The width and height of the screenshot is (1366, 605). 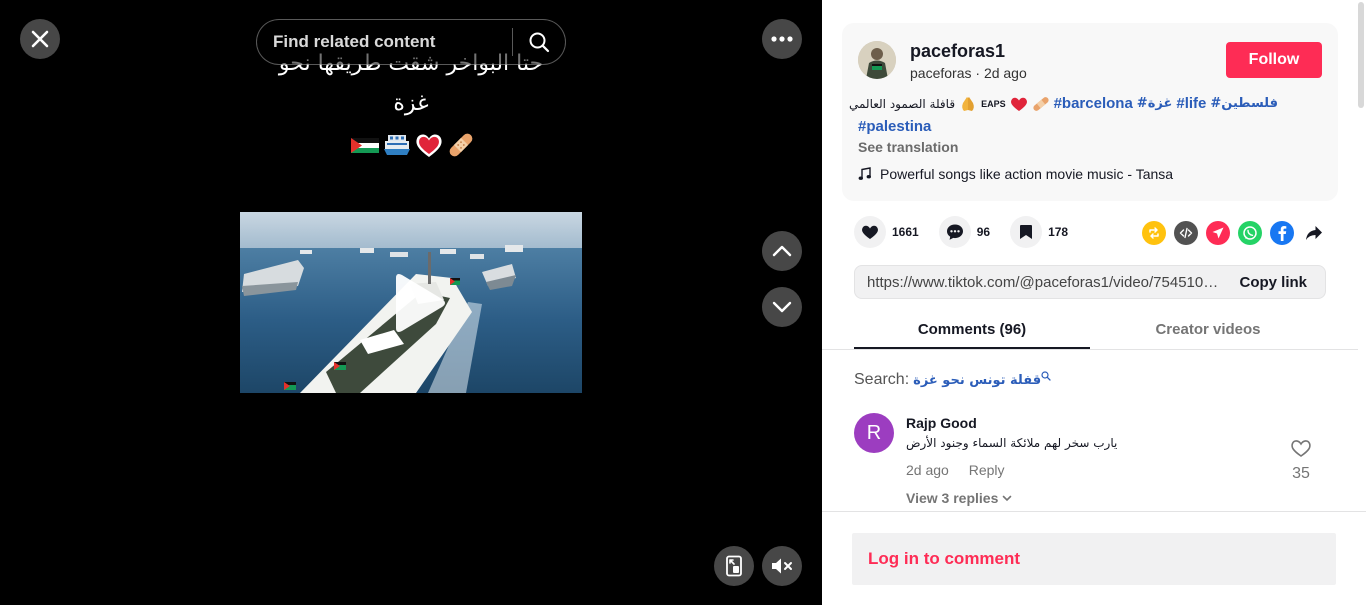 What do you see at coordinates (927, 470) in the screenshot?
I see `comment-time: 2d ago` at bounding box center [927, 470].